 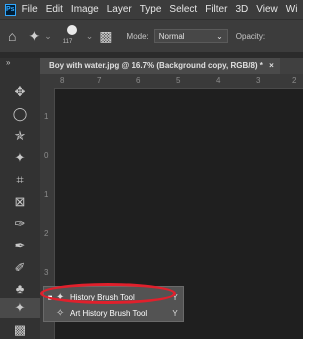 I want to click on brush-size-value: 117, so click(x=67, y=42).